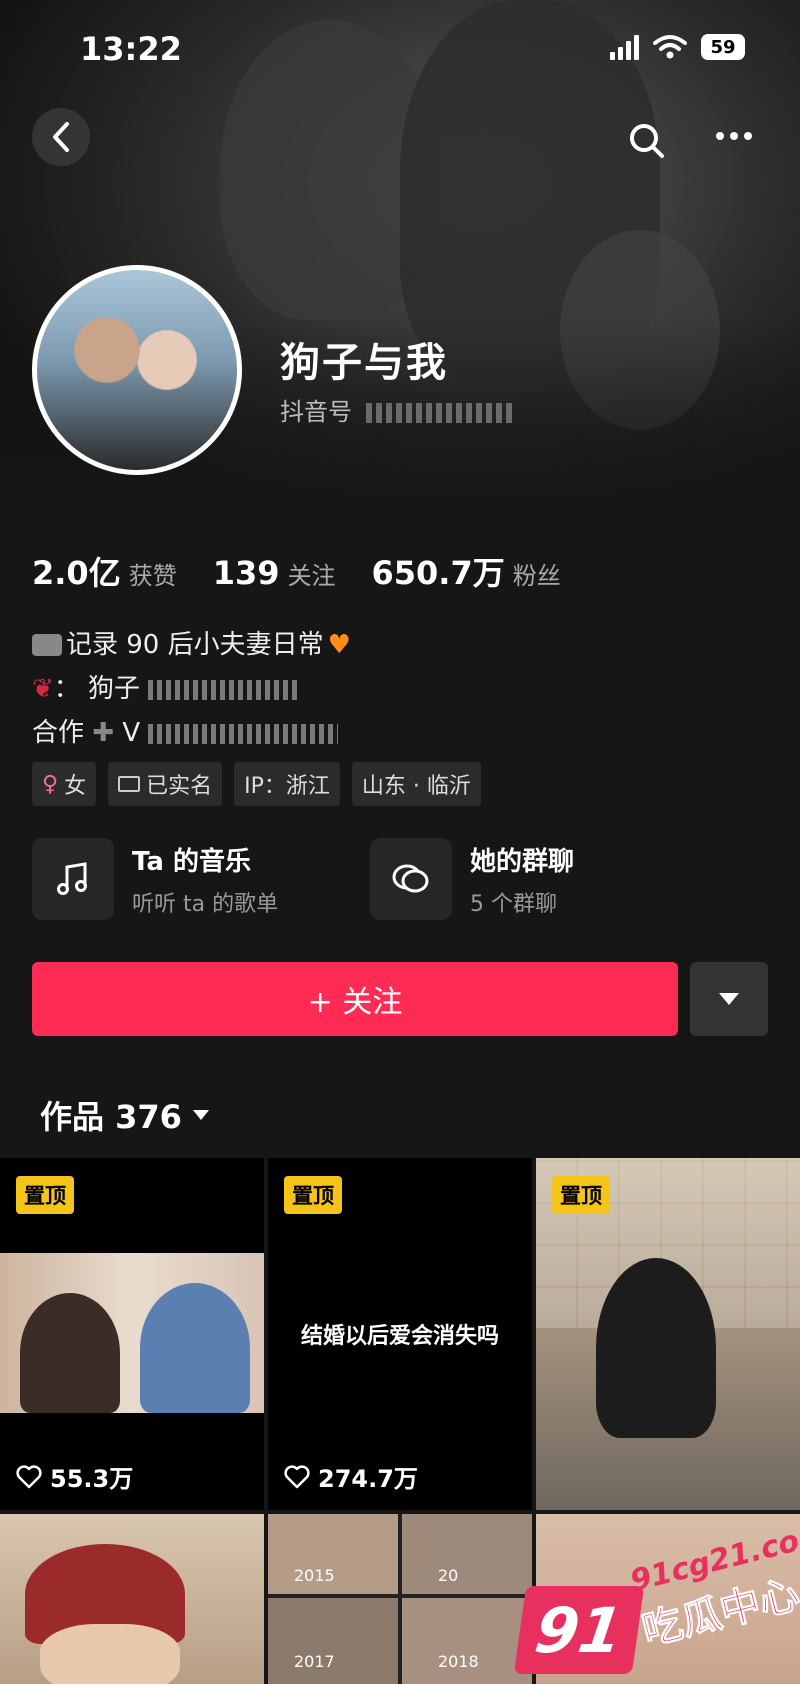 The height and width of the screenshot is (1684, 800). What do you see at coordinates (205, 904) in the screenshot?
I see `feature-music-sub: 听听 ta 的歌单` at bounding box center [205, 904].